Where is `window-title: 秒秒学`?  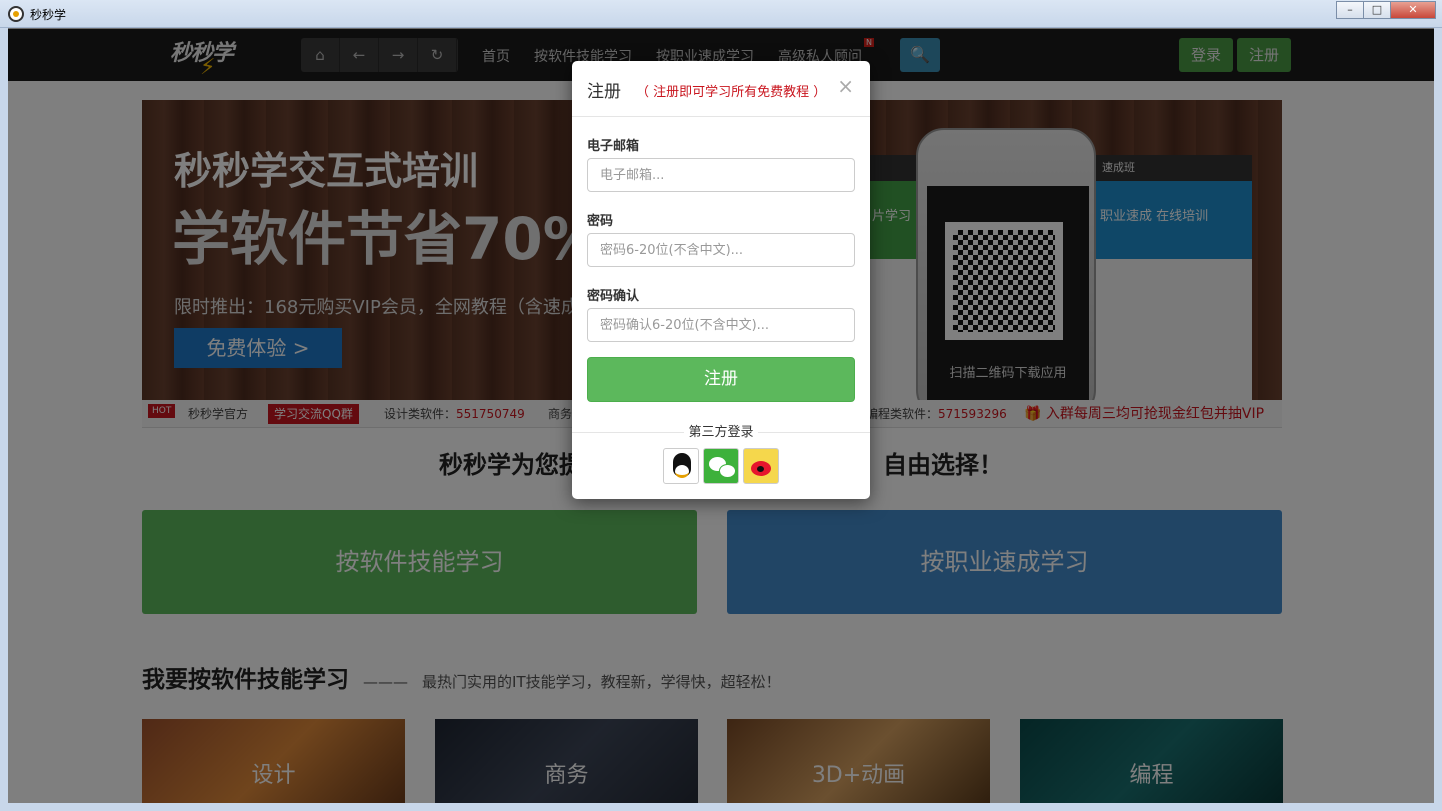 window-title: 秒秒学 is located at coordinates (48, 15).